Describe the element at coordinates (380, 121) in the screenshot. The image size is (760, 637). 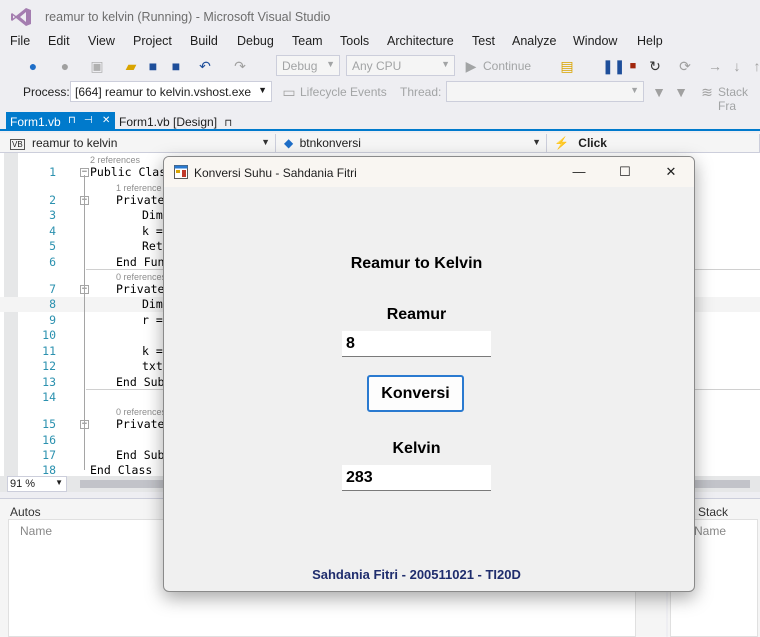
I see `document-tabs: Form1.vb ⊓ ⊣ ✕ Form1.vb [Design] ⊓` at that location.